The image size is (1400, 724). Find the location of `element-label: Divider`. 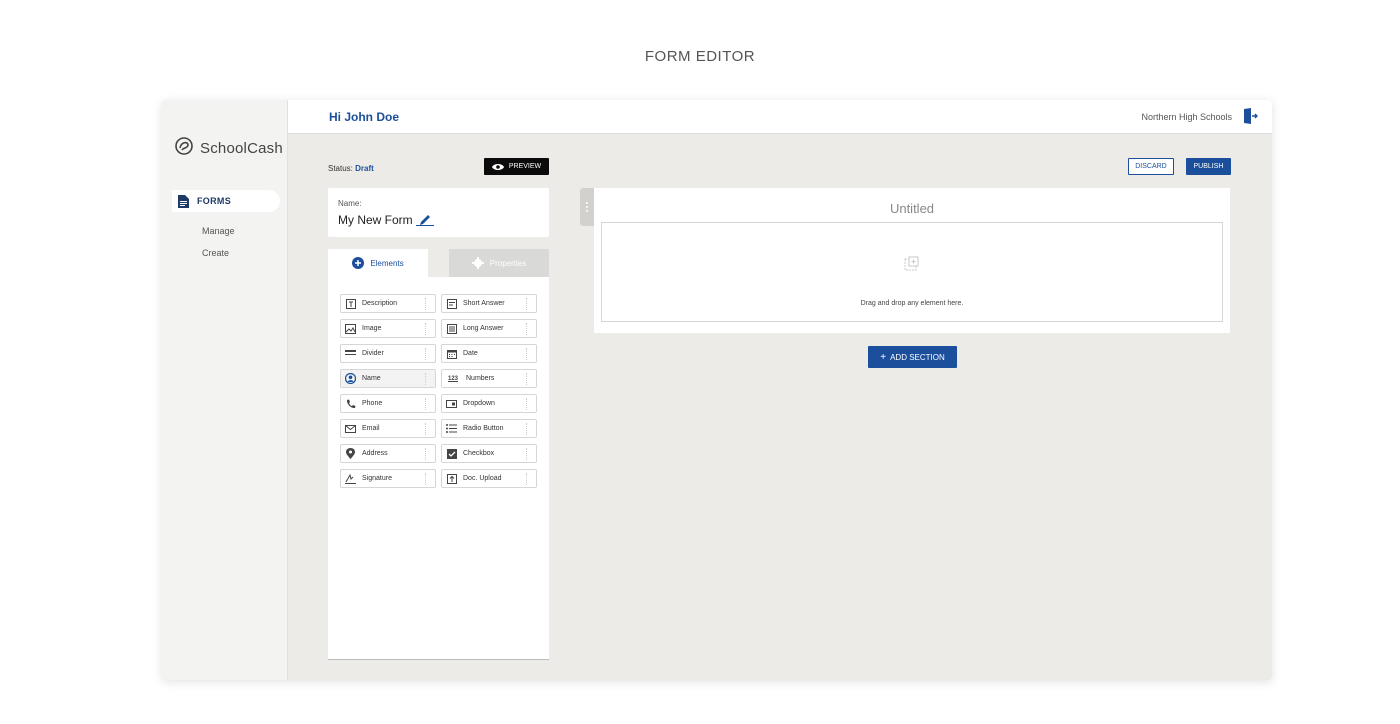

element-label: Divider is located at coordinates (373, 353).